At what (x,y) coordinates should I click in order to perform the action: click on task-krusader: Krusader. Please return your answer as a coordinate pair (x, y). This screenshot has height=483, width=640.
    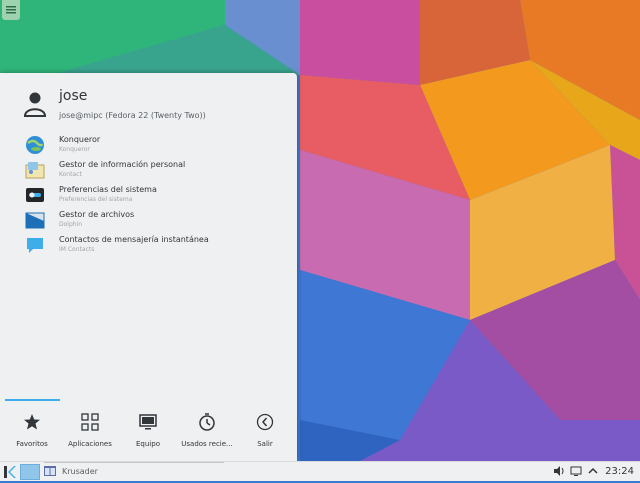
    Looking at the image, I should click on (134, 471).